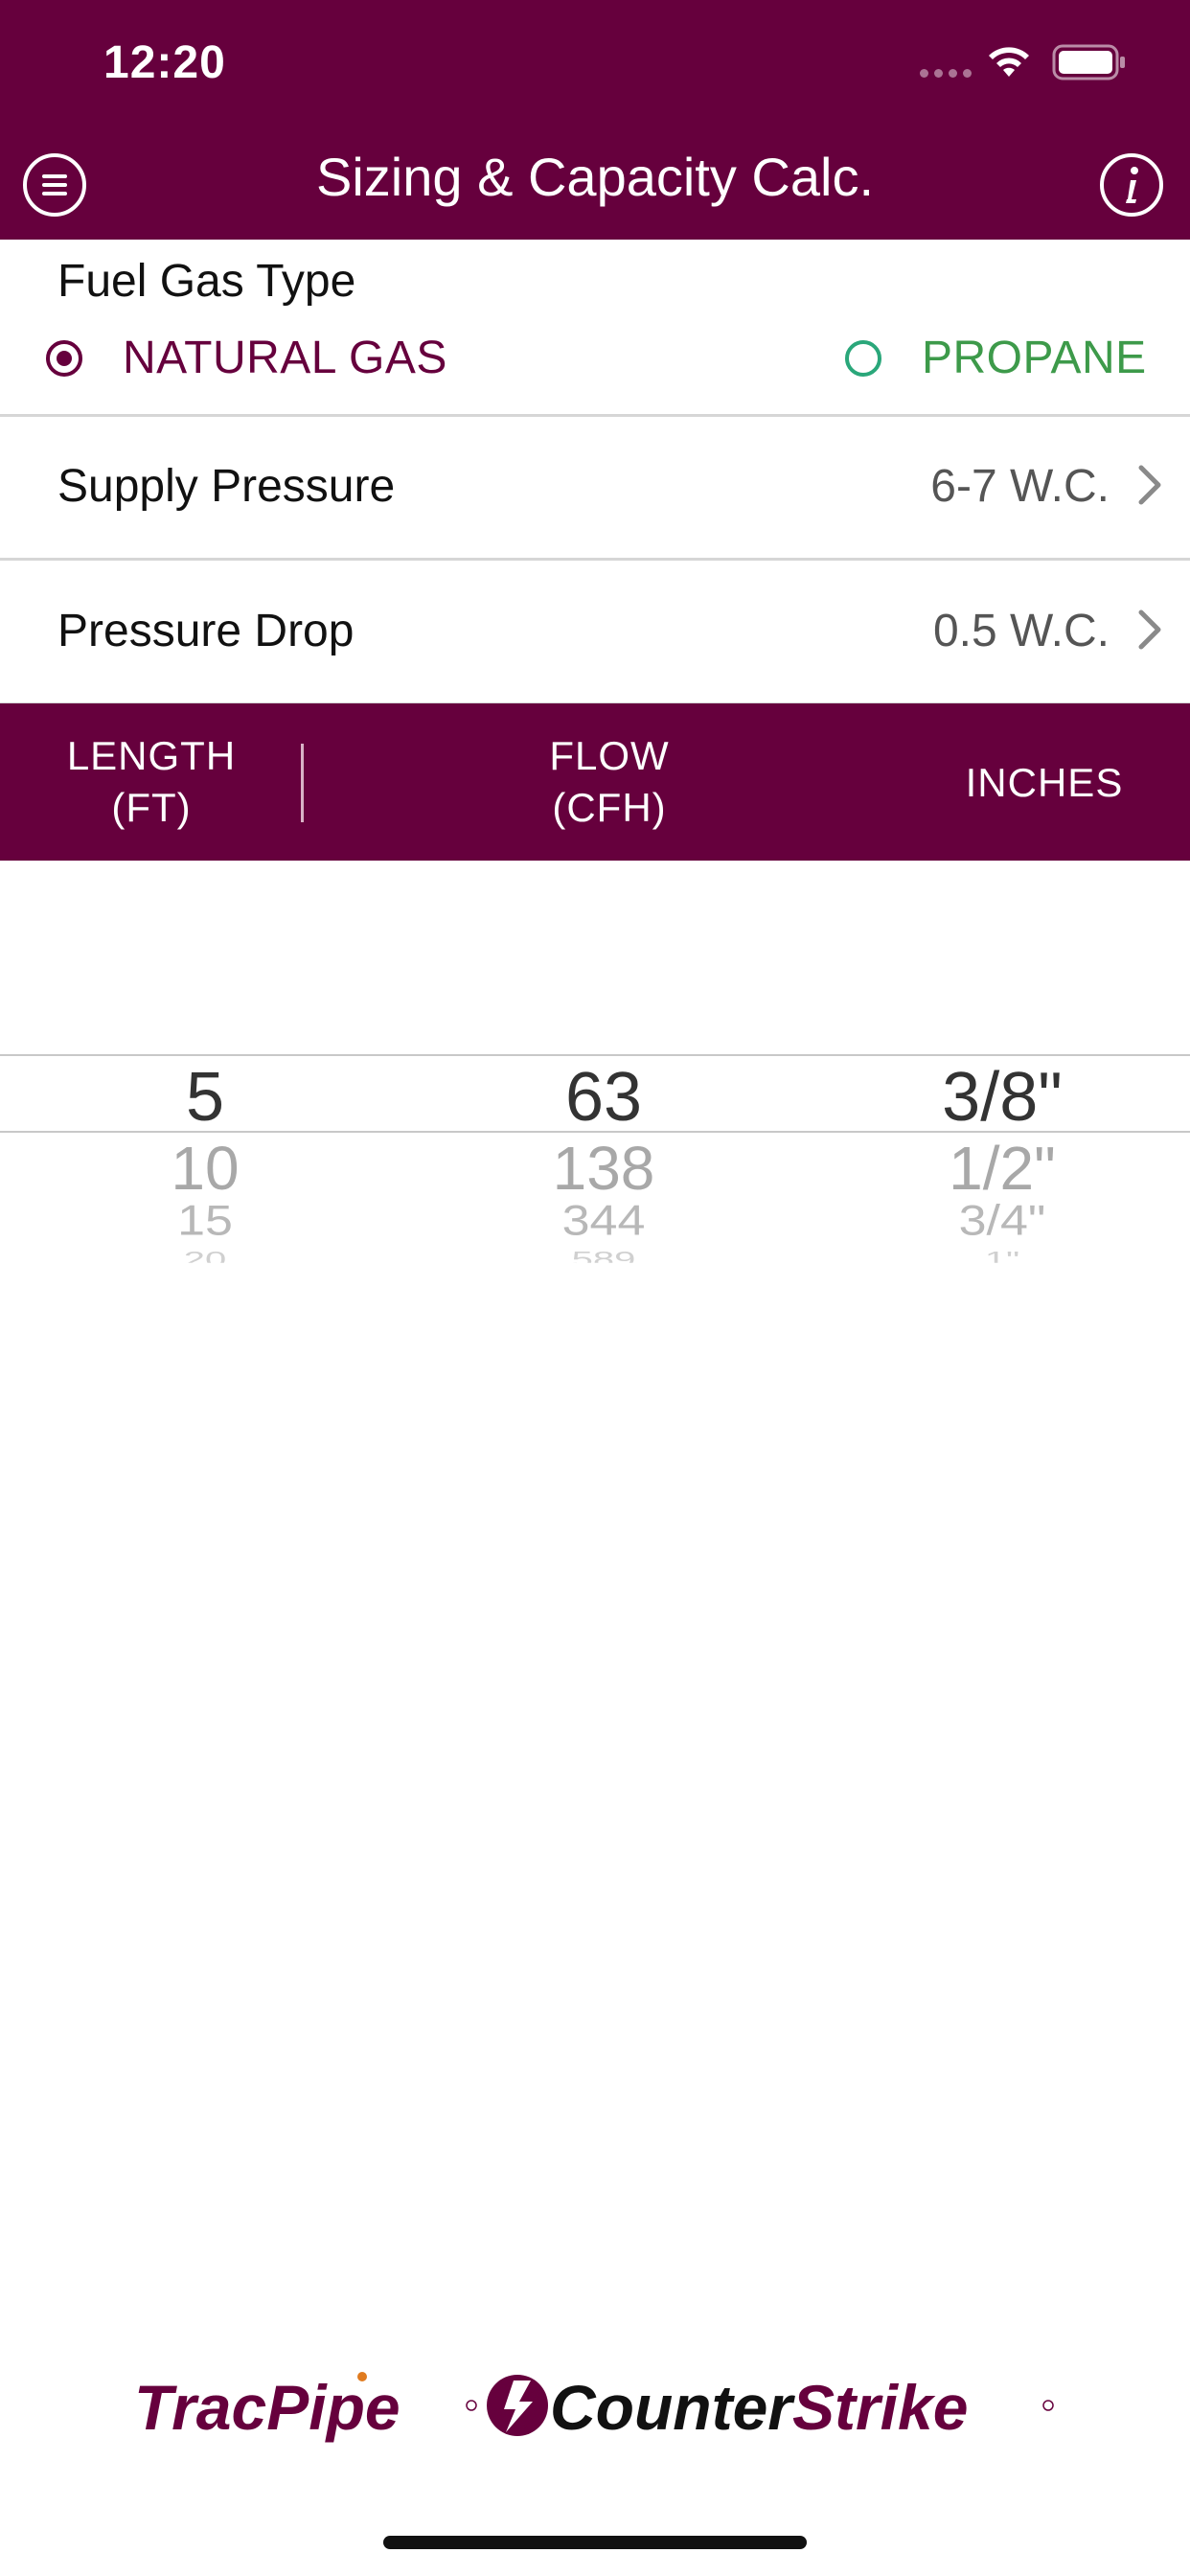 This screenshot has width=1190, height=2576. I want to click on column-header-bar: LENGTH (FT) FLOW (CFH) INCHES, so click(595, 782).